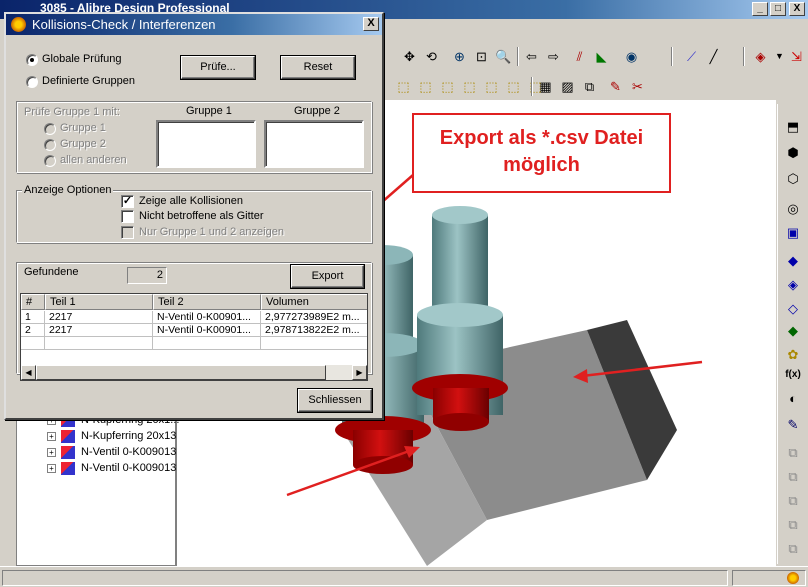  I want to click on paint-icon: ✎, so click(793, 425).